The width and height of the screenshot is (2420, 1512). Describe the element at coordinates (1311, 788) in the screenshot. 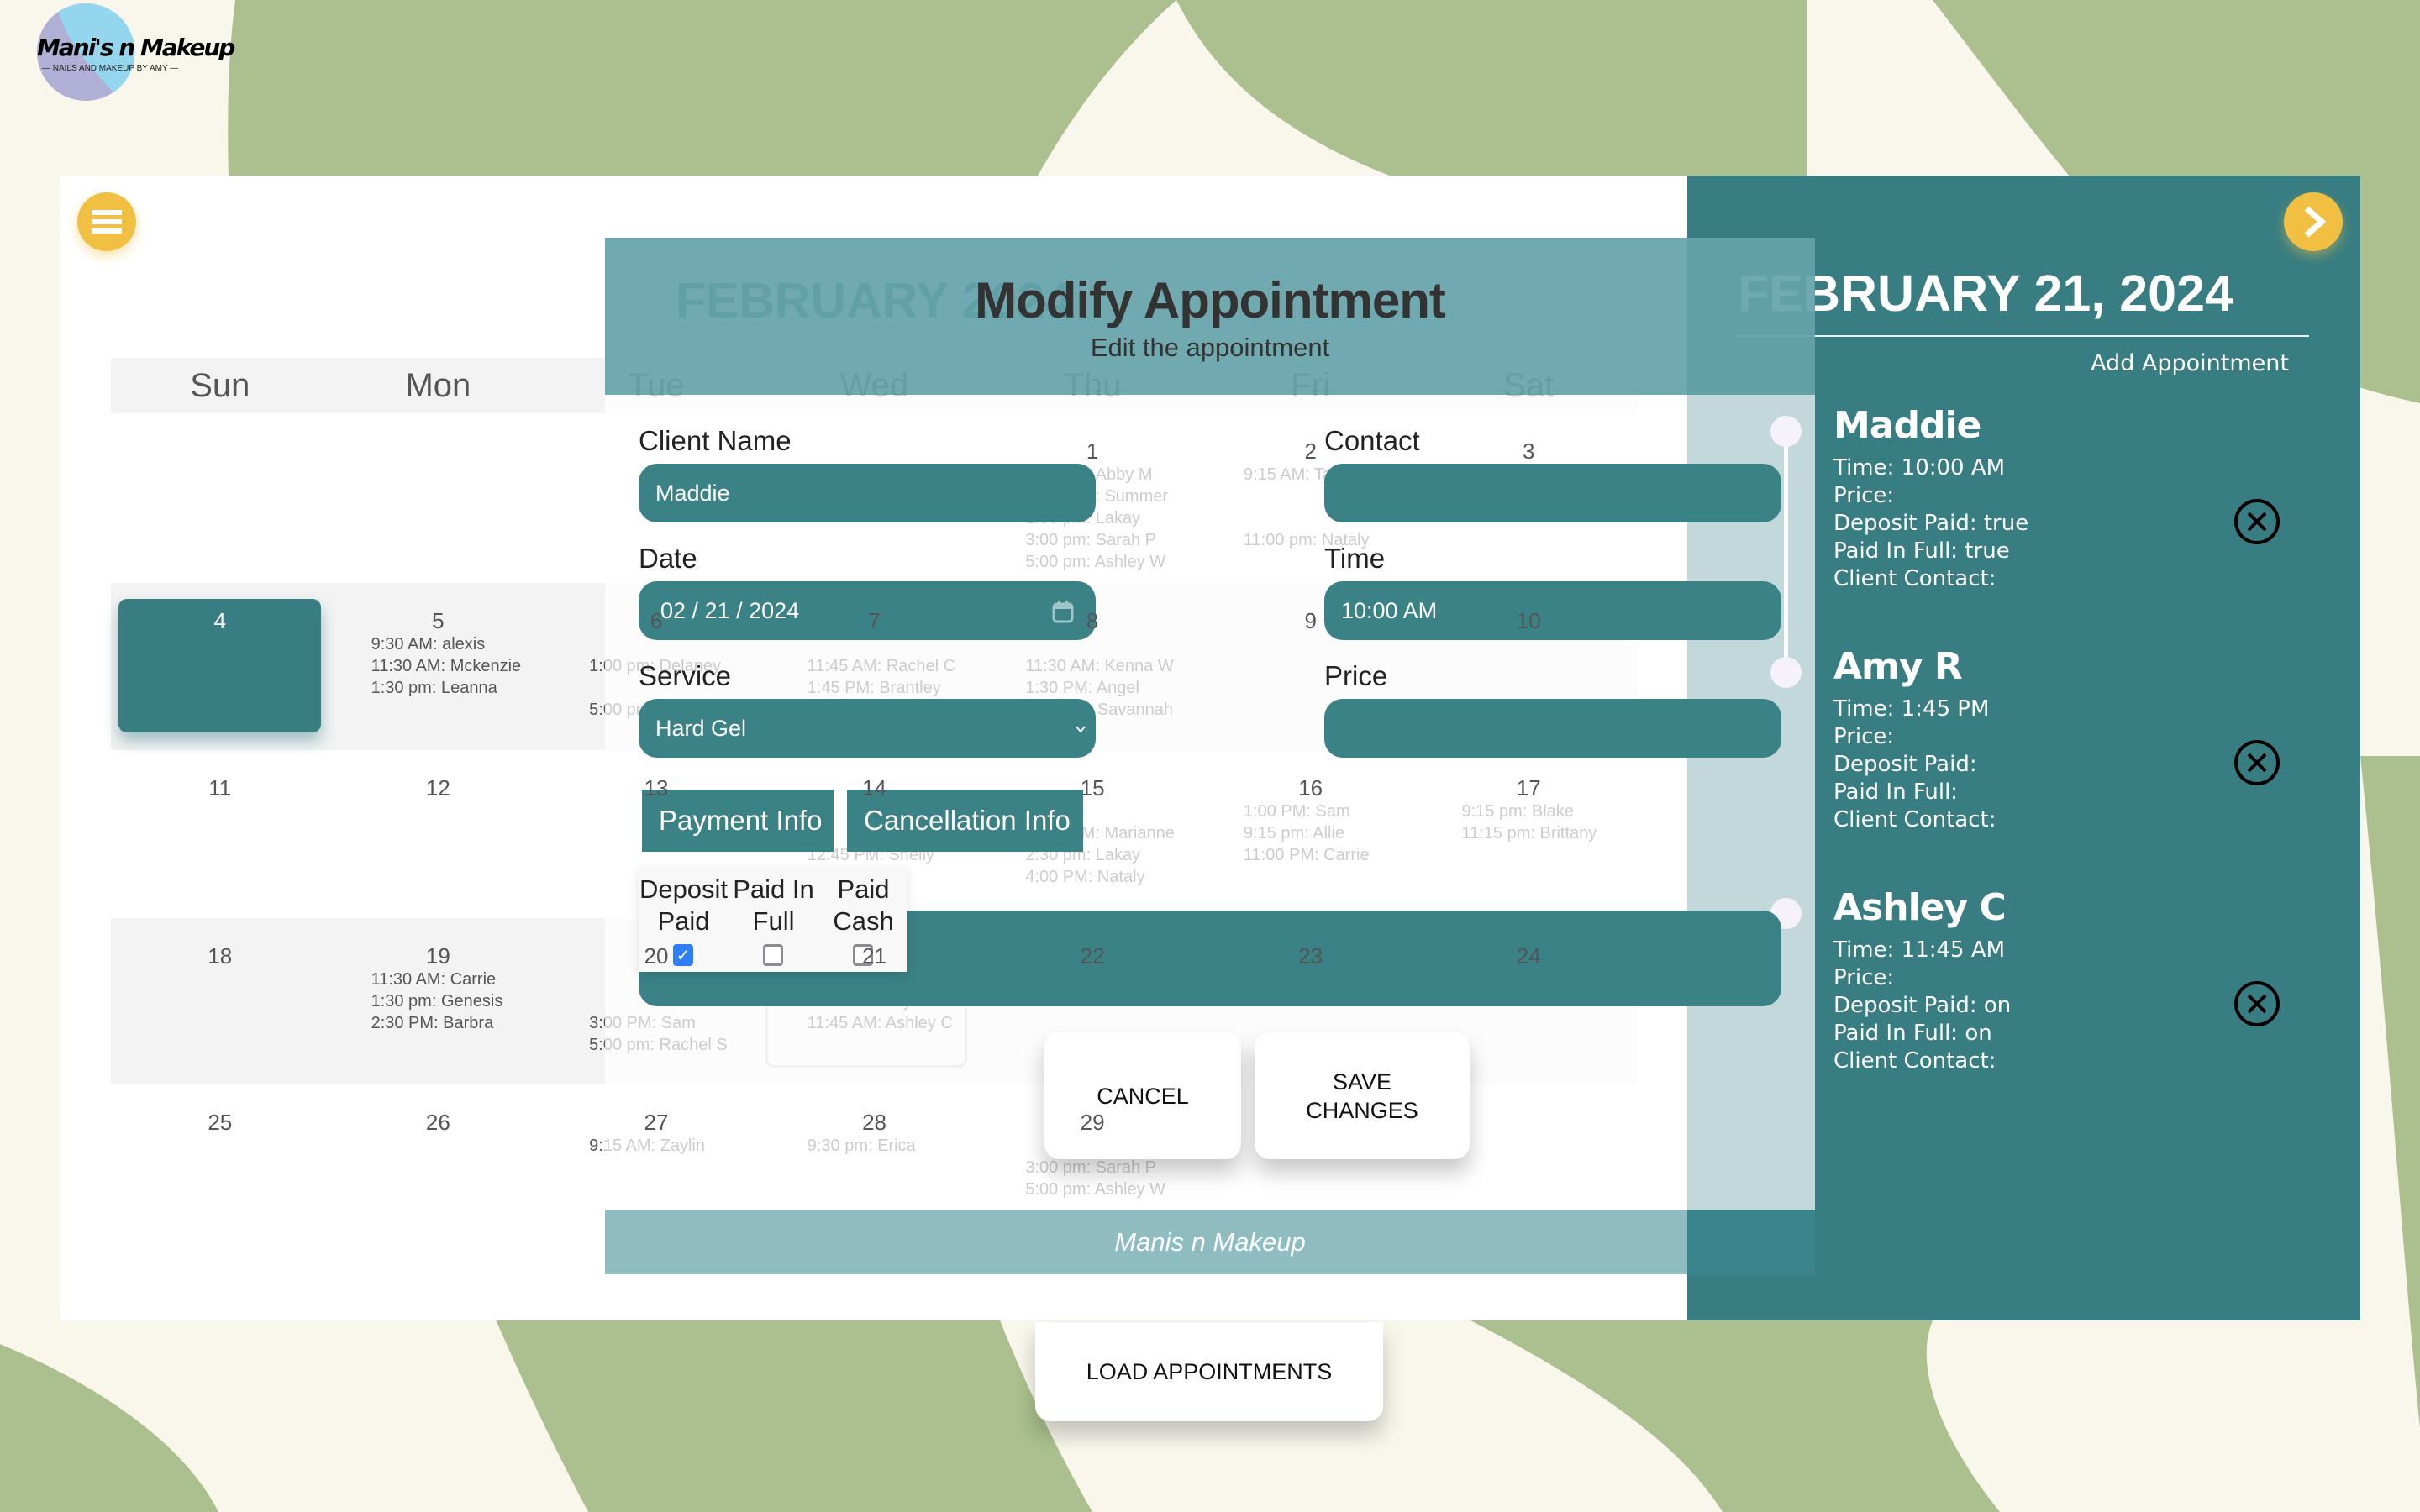

I see `day-number: 16` at that location.